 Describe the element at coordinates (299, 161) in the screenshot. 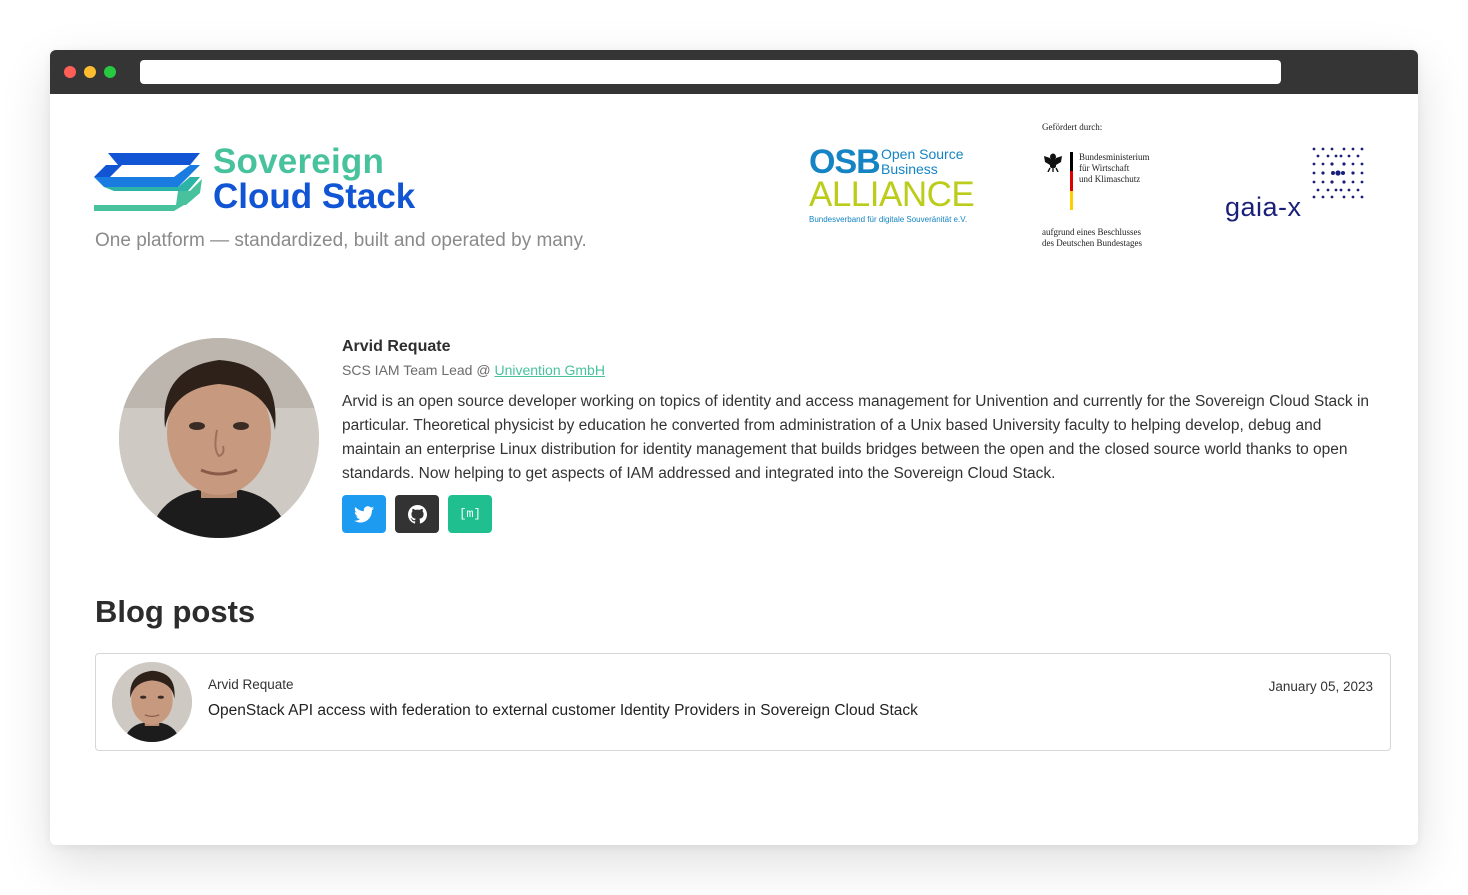

I see `logo-line-sovereign: Sovereign` at that location.